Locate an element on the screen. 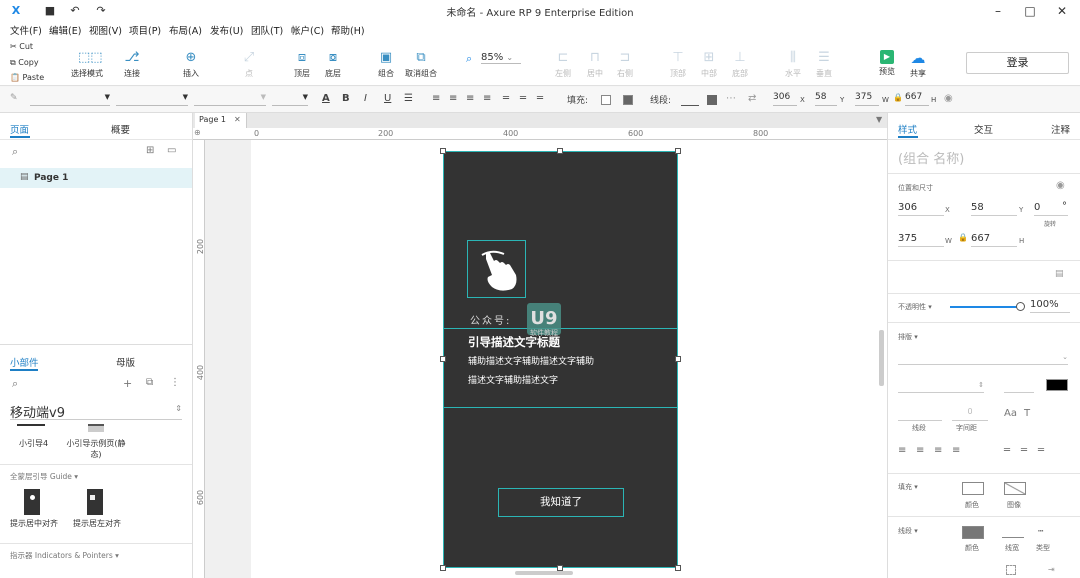 This screenshot has height=578, width=1080. opacity-field: 100% is located at coordinates (1050, 306).